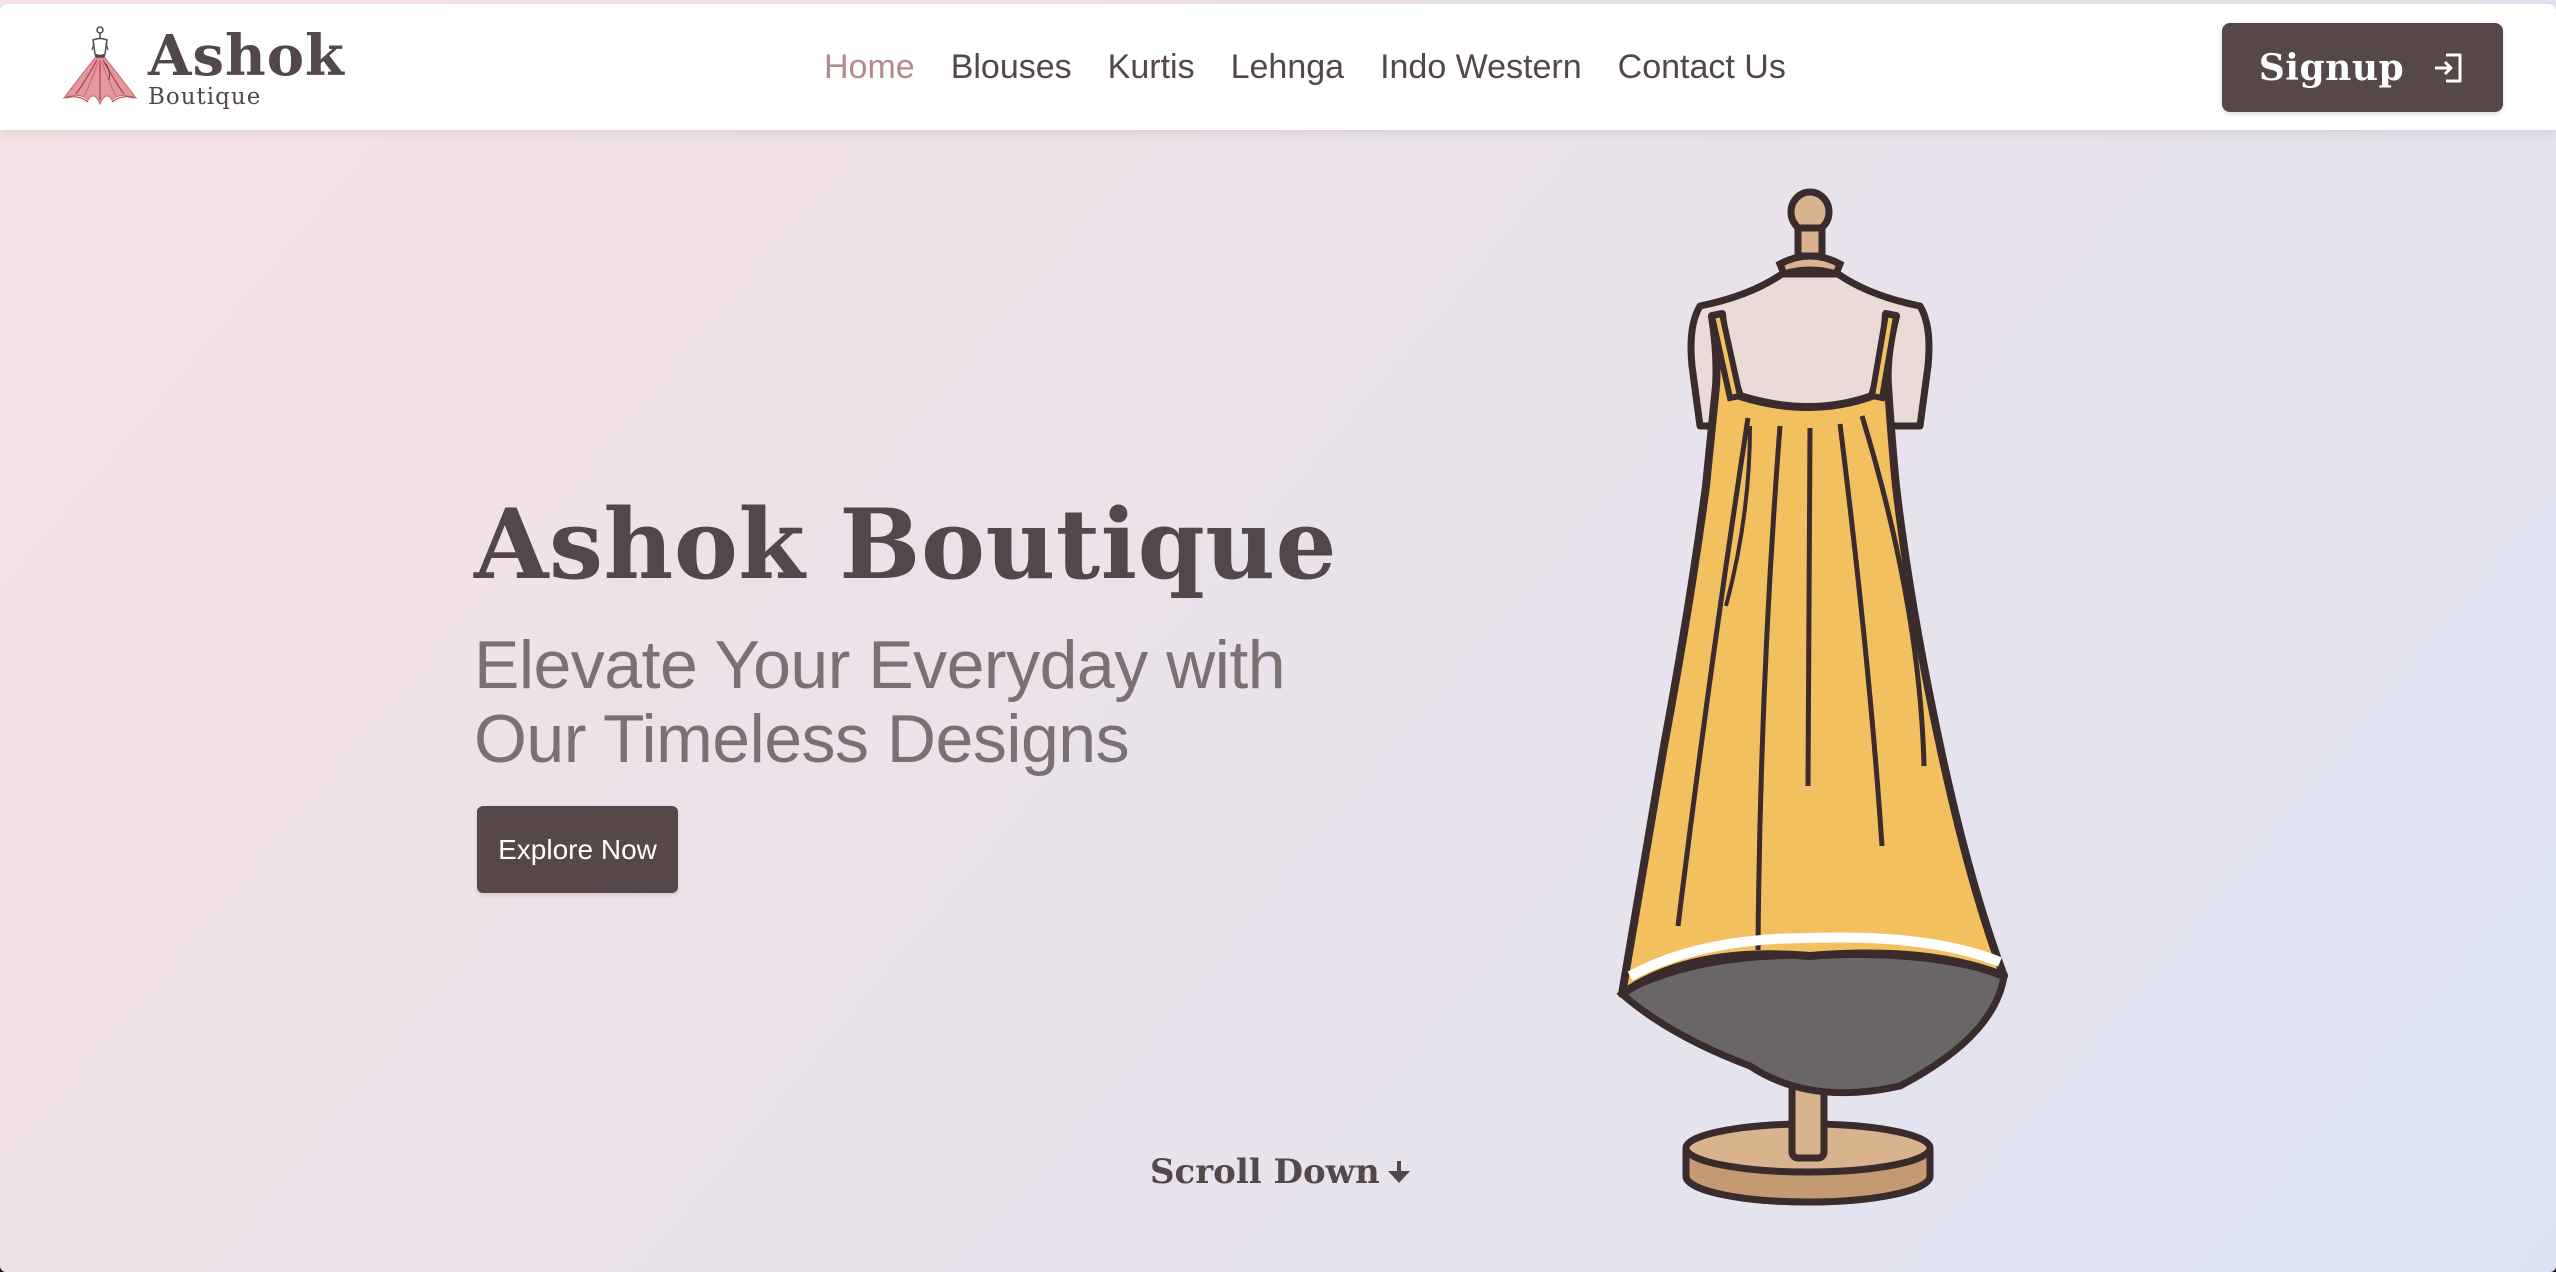 The image size is (2556, 1272). I want to click on nav-link-kurtis: Kurtis, so click(1151, 67).